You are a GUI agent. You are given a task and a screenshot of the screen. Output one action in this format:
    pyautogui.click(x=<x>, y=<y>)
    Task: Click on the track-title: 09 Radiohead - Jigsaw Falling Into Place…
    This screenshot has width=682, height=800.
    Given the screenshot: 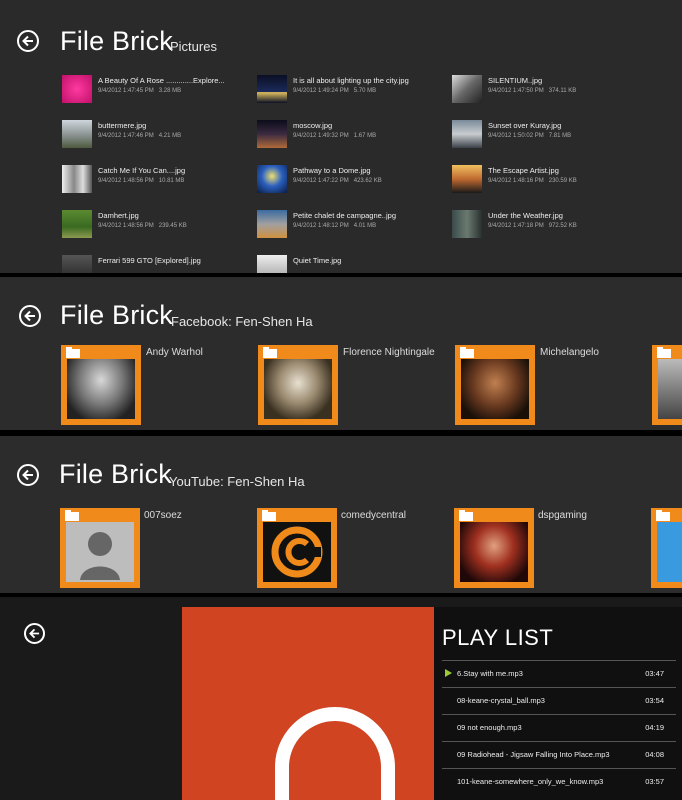 What is the action you would take?
    pyautogui.click(x=533, y=754)
    